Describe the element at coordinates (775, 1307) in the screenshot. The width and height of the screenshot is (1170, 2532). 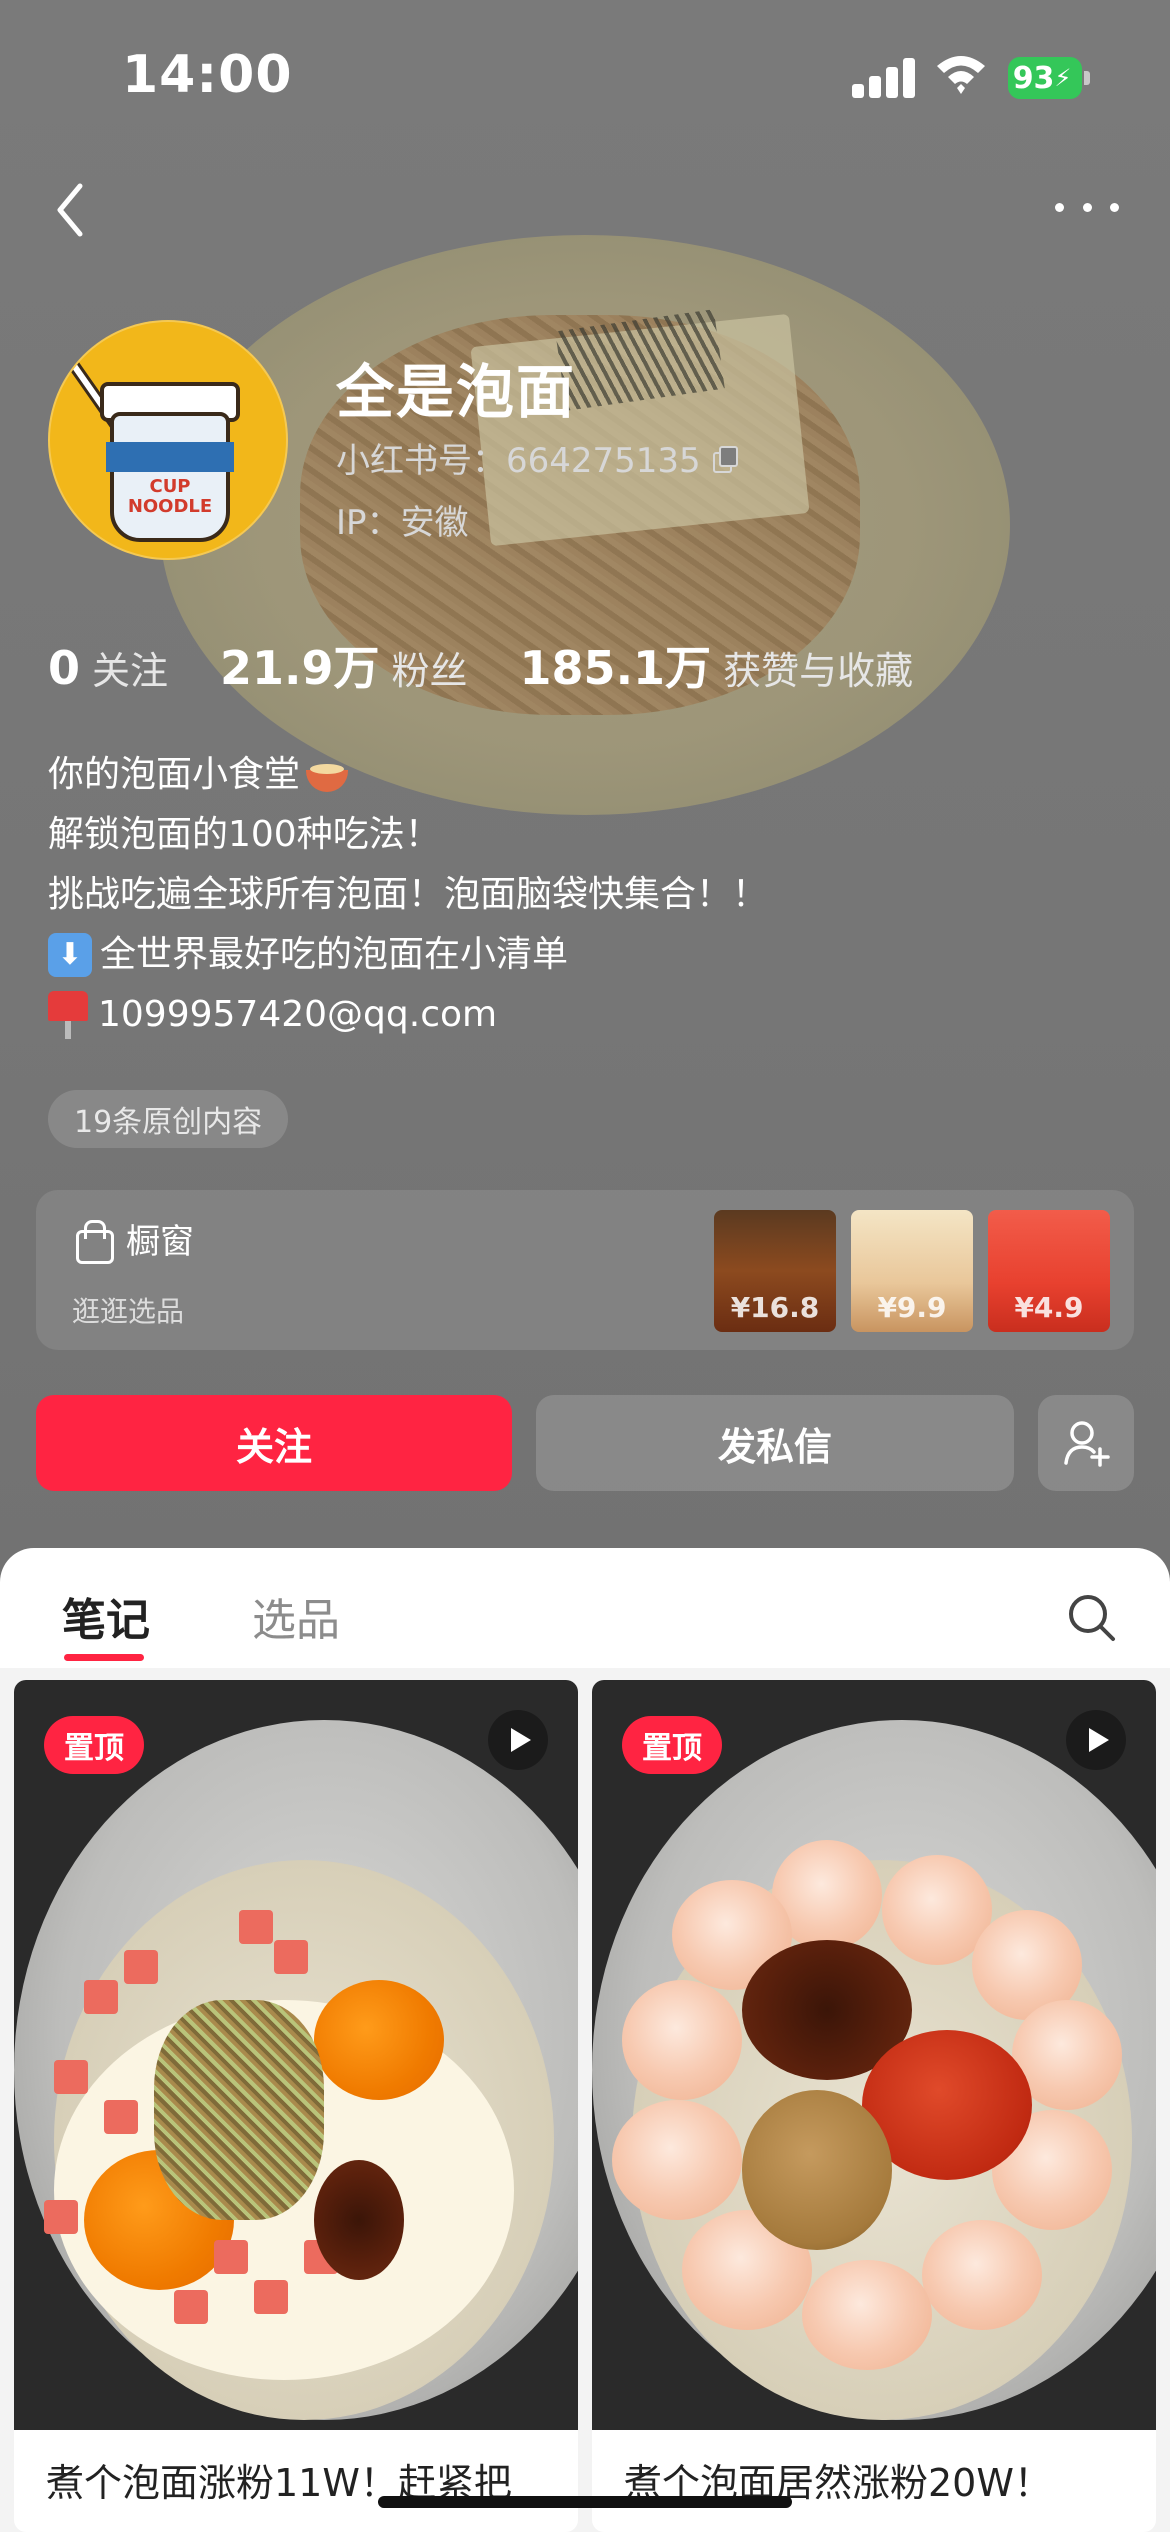
I see `product-price: ¥16.8` at that location.